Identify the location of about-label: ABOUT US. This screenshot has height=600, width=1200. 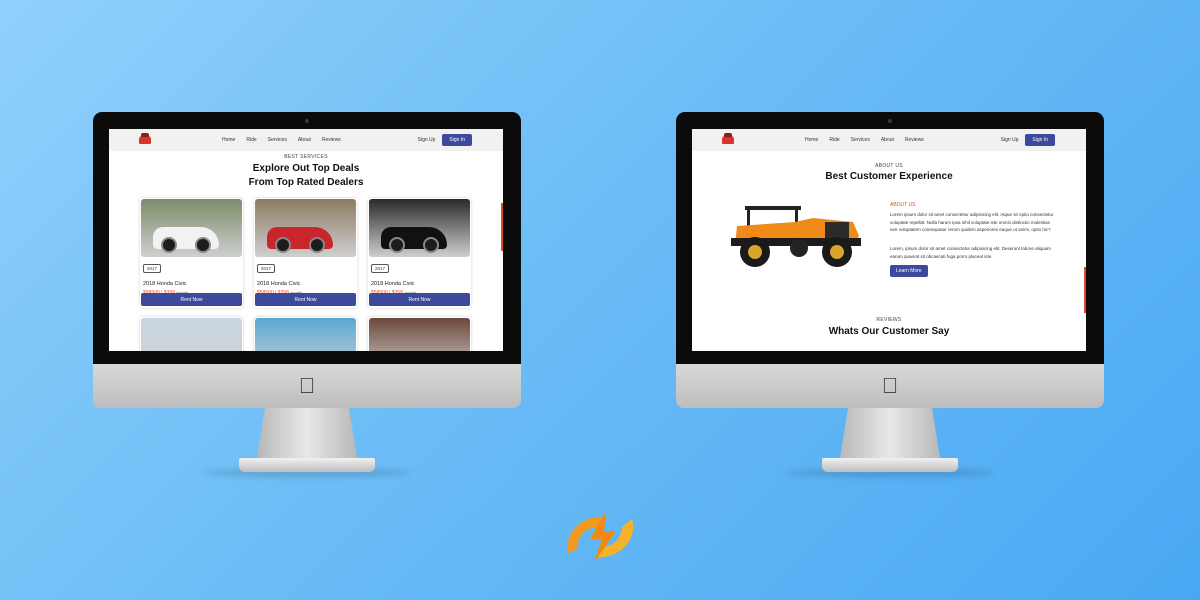
(903, 205).